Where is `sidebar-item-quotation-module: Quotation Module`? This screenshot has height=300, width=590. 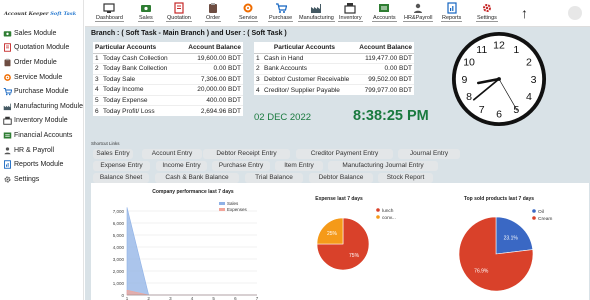
sidebar-item-quotation-module: Quotation Module is located at coordinates (41, 48).